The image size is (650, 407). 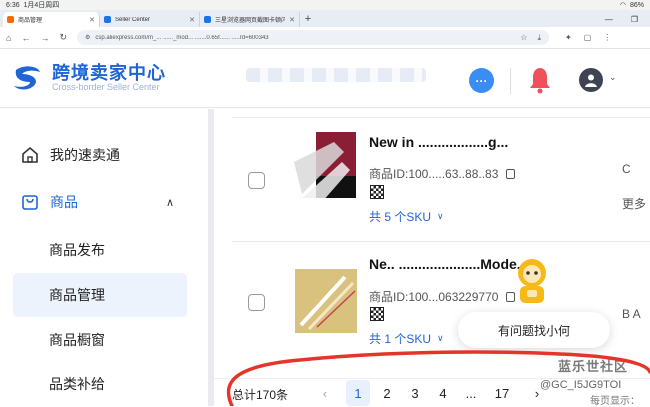 I want to click on sidebar-subitem-publish: 商品发布, so click(x=100, y=250).